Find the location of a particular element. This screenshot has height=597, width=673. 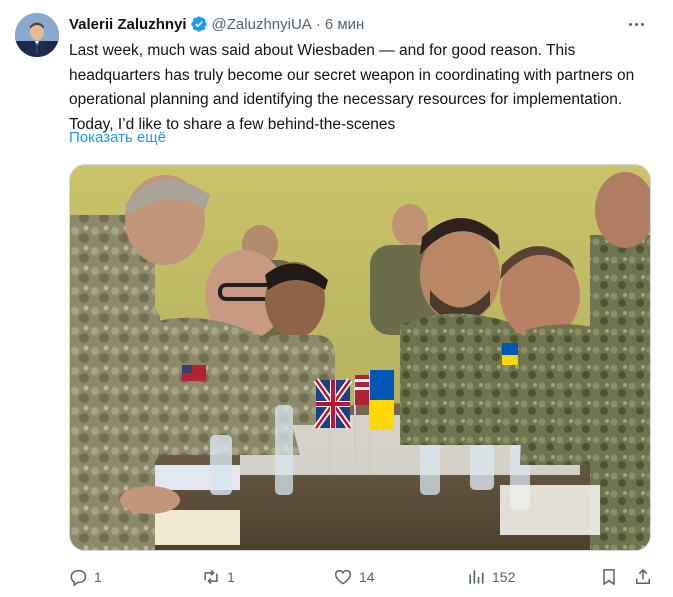

views-button: 152 is located at coordinates (490, 577).